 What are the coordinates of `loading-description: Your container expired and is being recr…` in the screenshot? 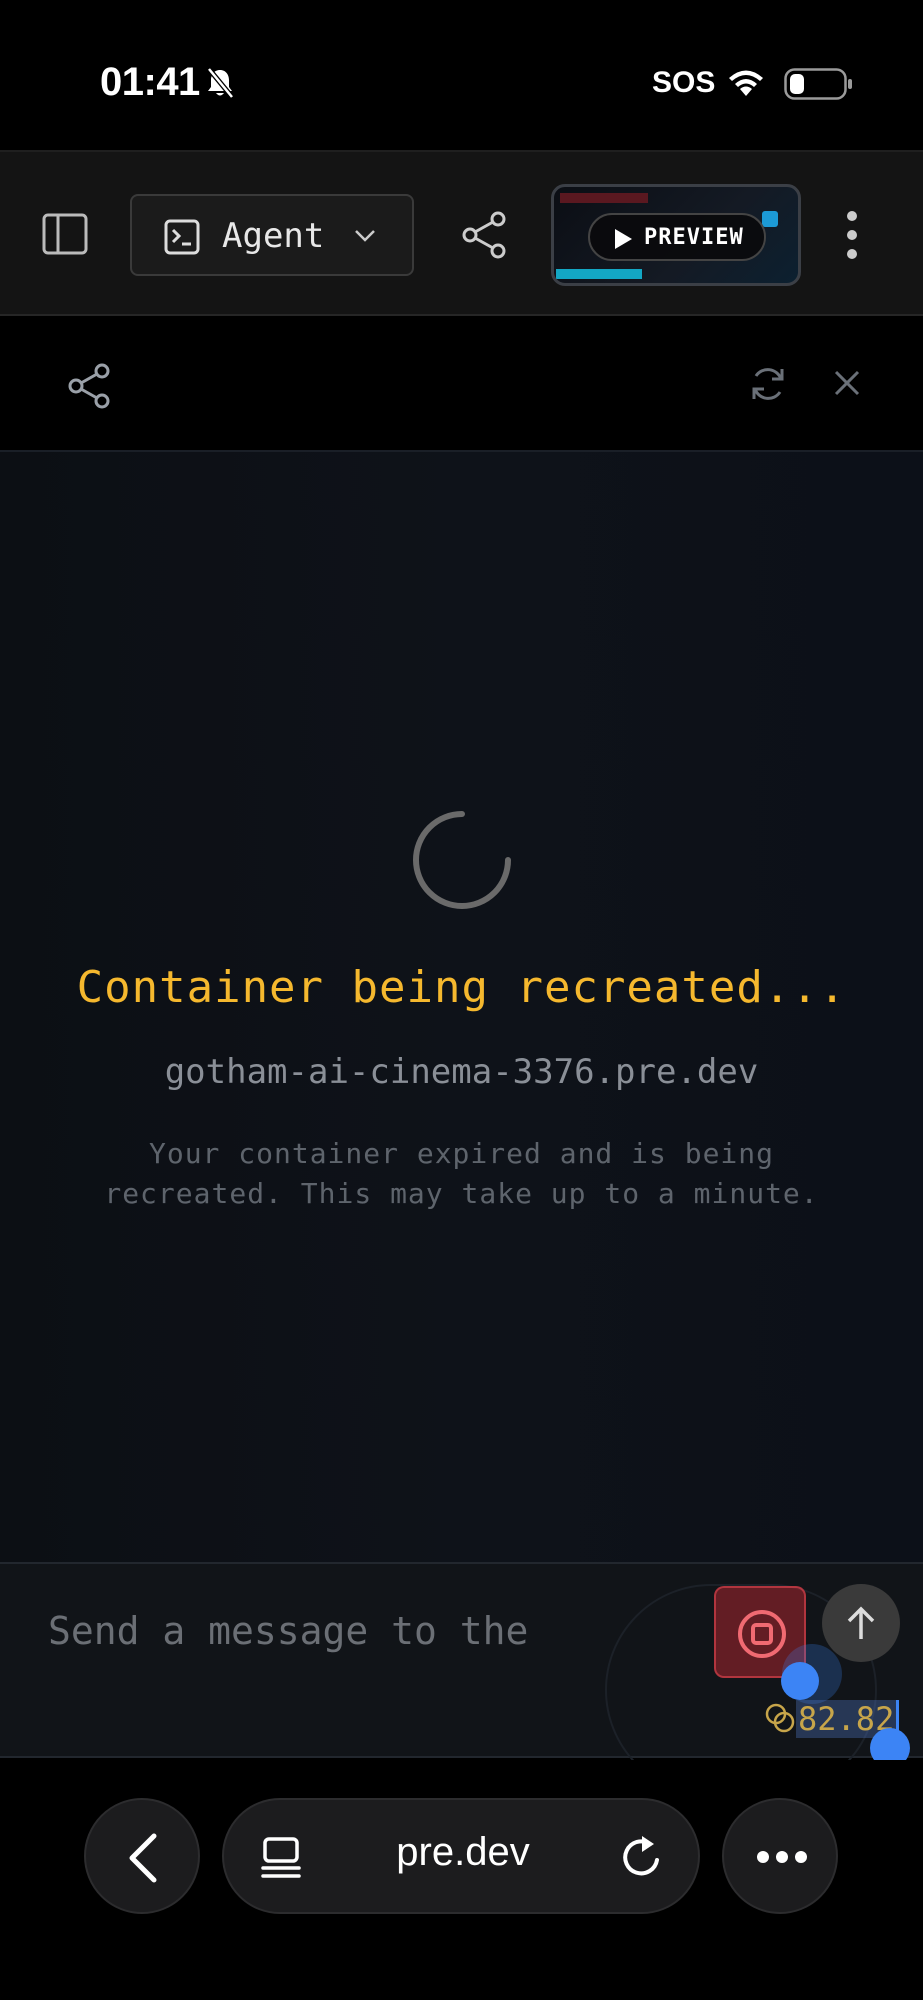 It's located at (461, 1173).